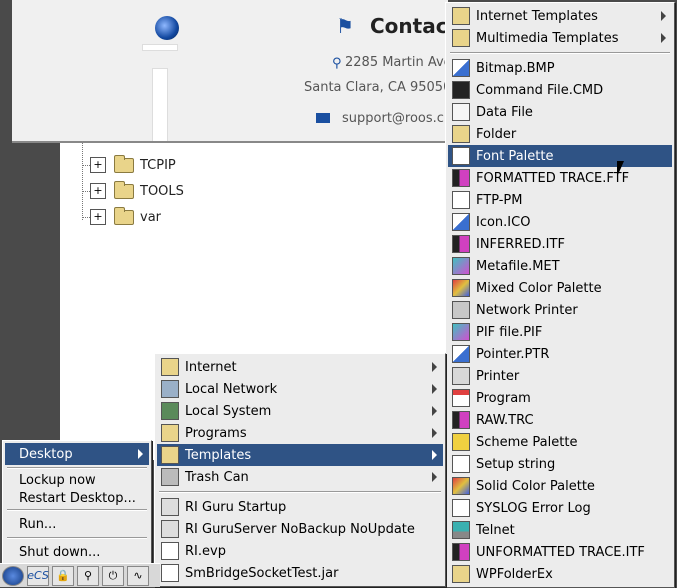 Image resolution: width=677 pixels, height=588 pixels. Describe the element at coordinates (560, 508) in the screenshot. I see `menu-item-syslog-error-log: SYSLOG Error Log` at that location.